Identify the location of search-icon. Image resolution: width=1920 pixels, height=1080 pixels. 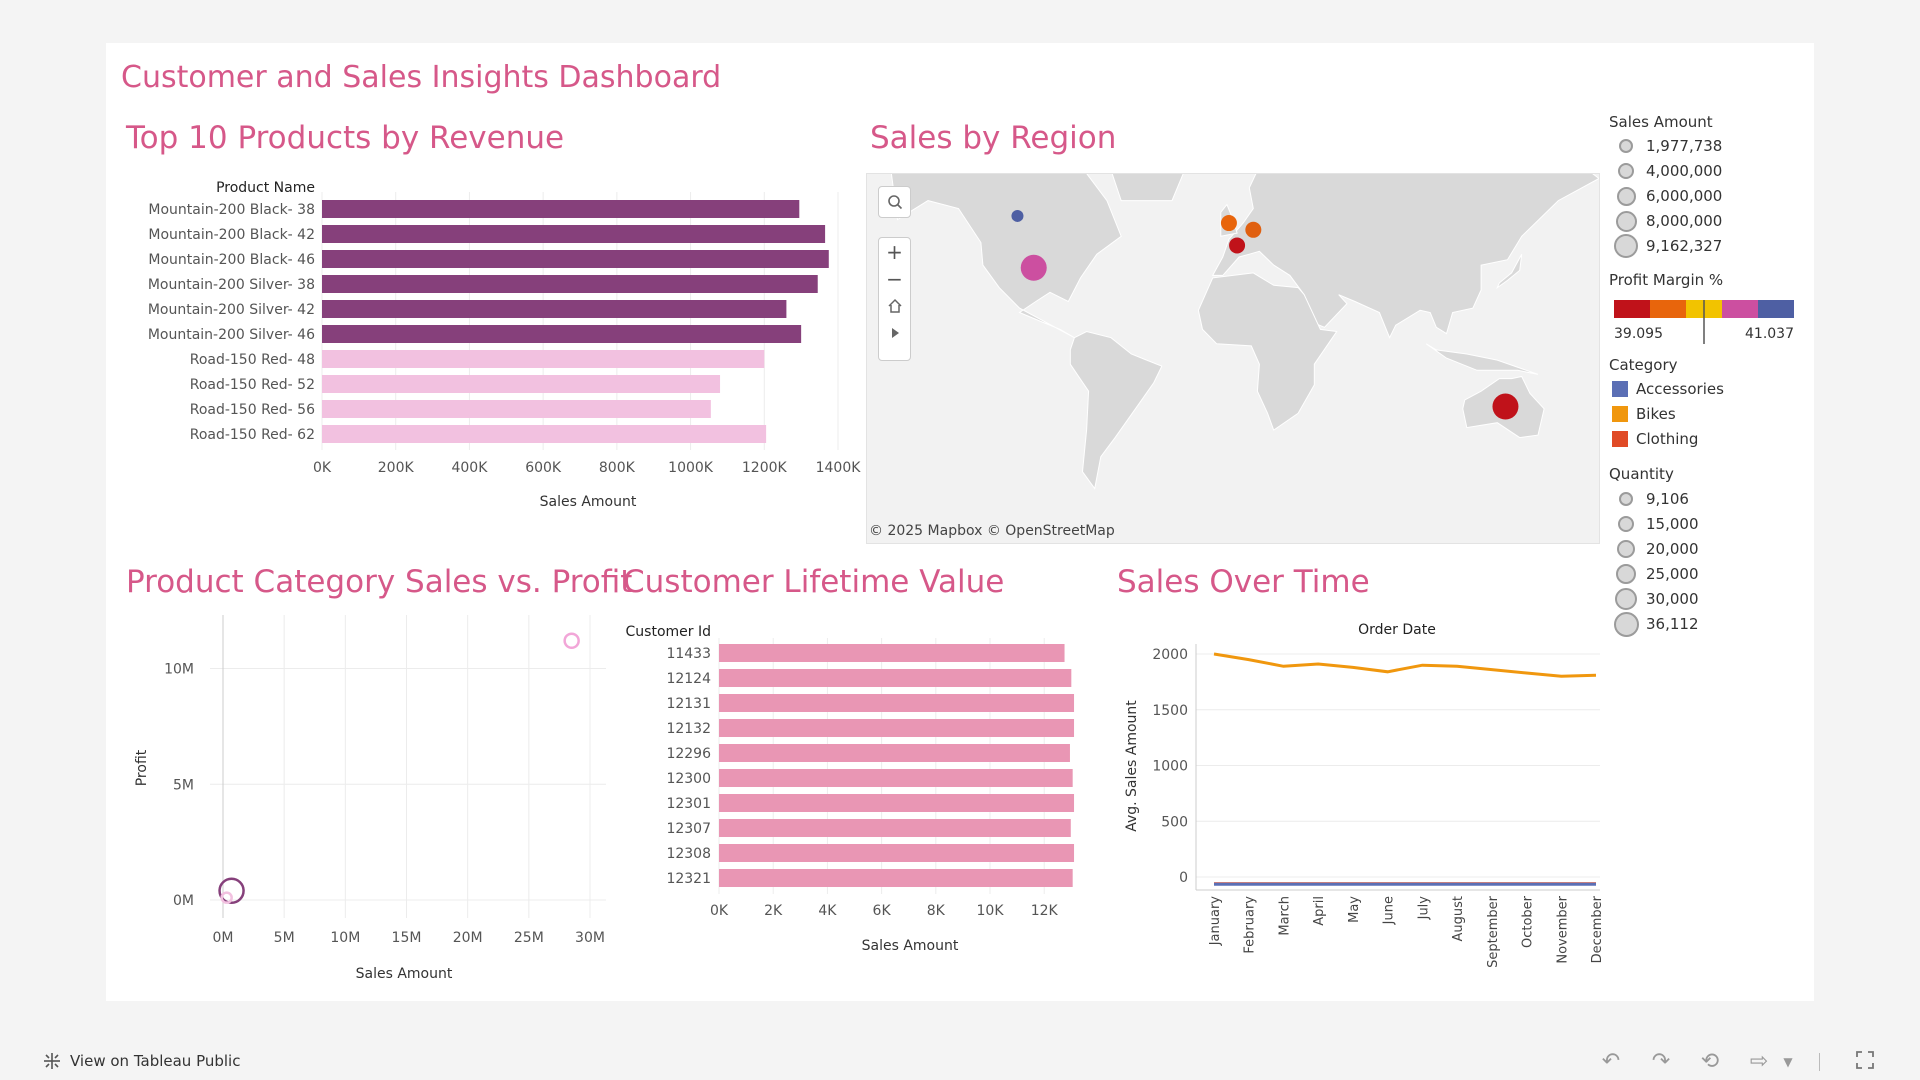
(894, 202).